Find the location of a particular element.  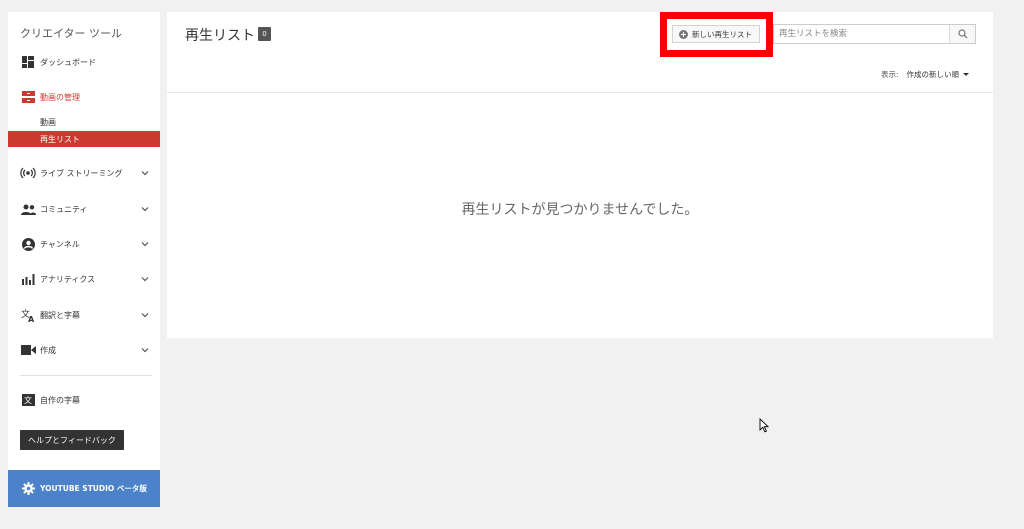

sort-prefix-label: 表示: is located at coordinates (889, 74).